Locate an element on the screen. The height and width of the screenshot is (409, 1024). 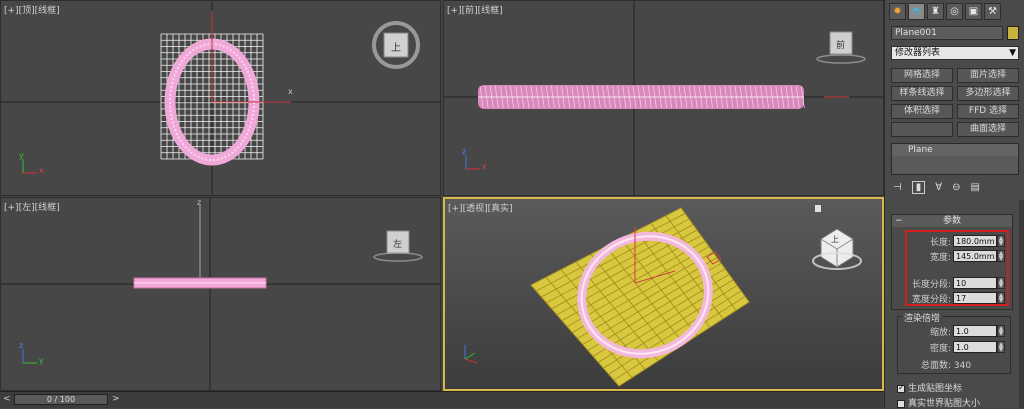
axis-x-gizmo-front: x is located at coordinates (484, 166).